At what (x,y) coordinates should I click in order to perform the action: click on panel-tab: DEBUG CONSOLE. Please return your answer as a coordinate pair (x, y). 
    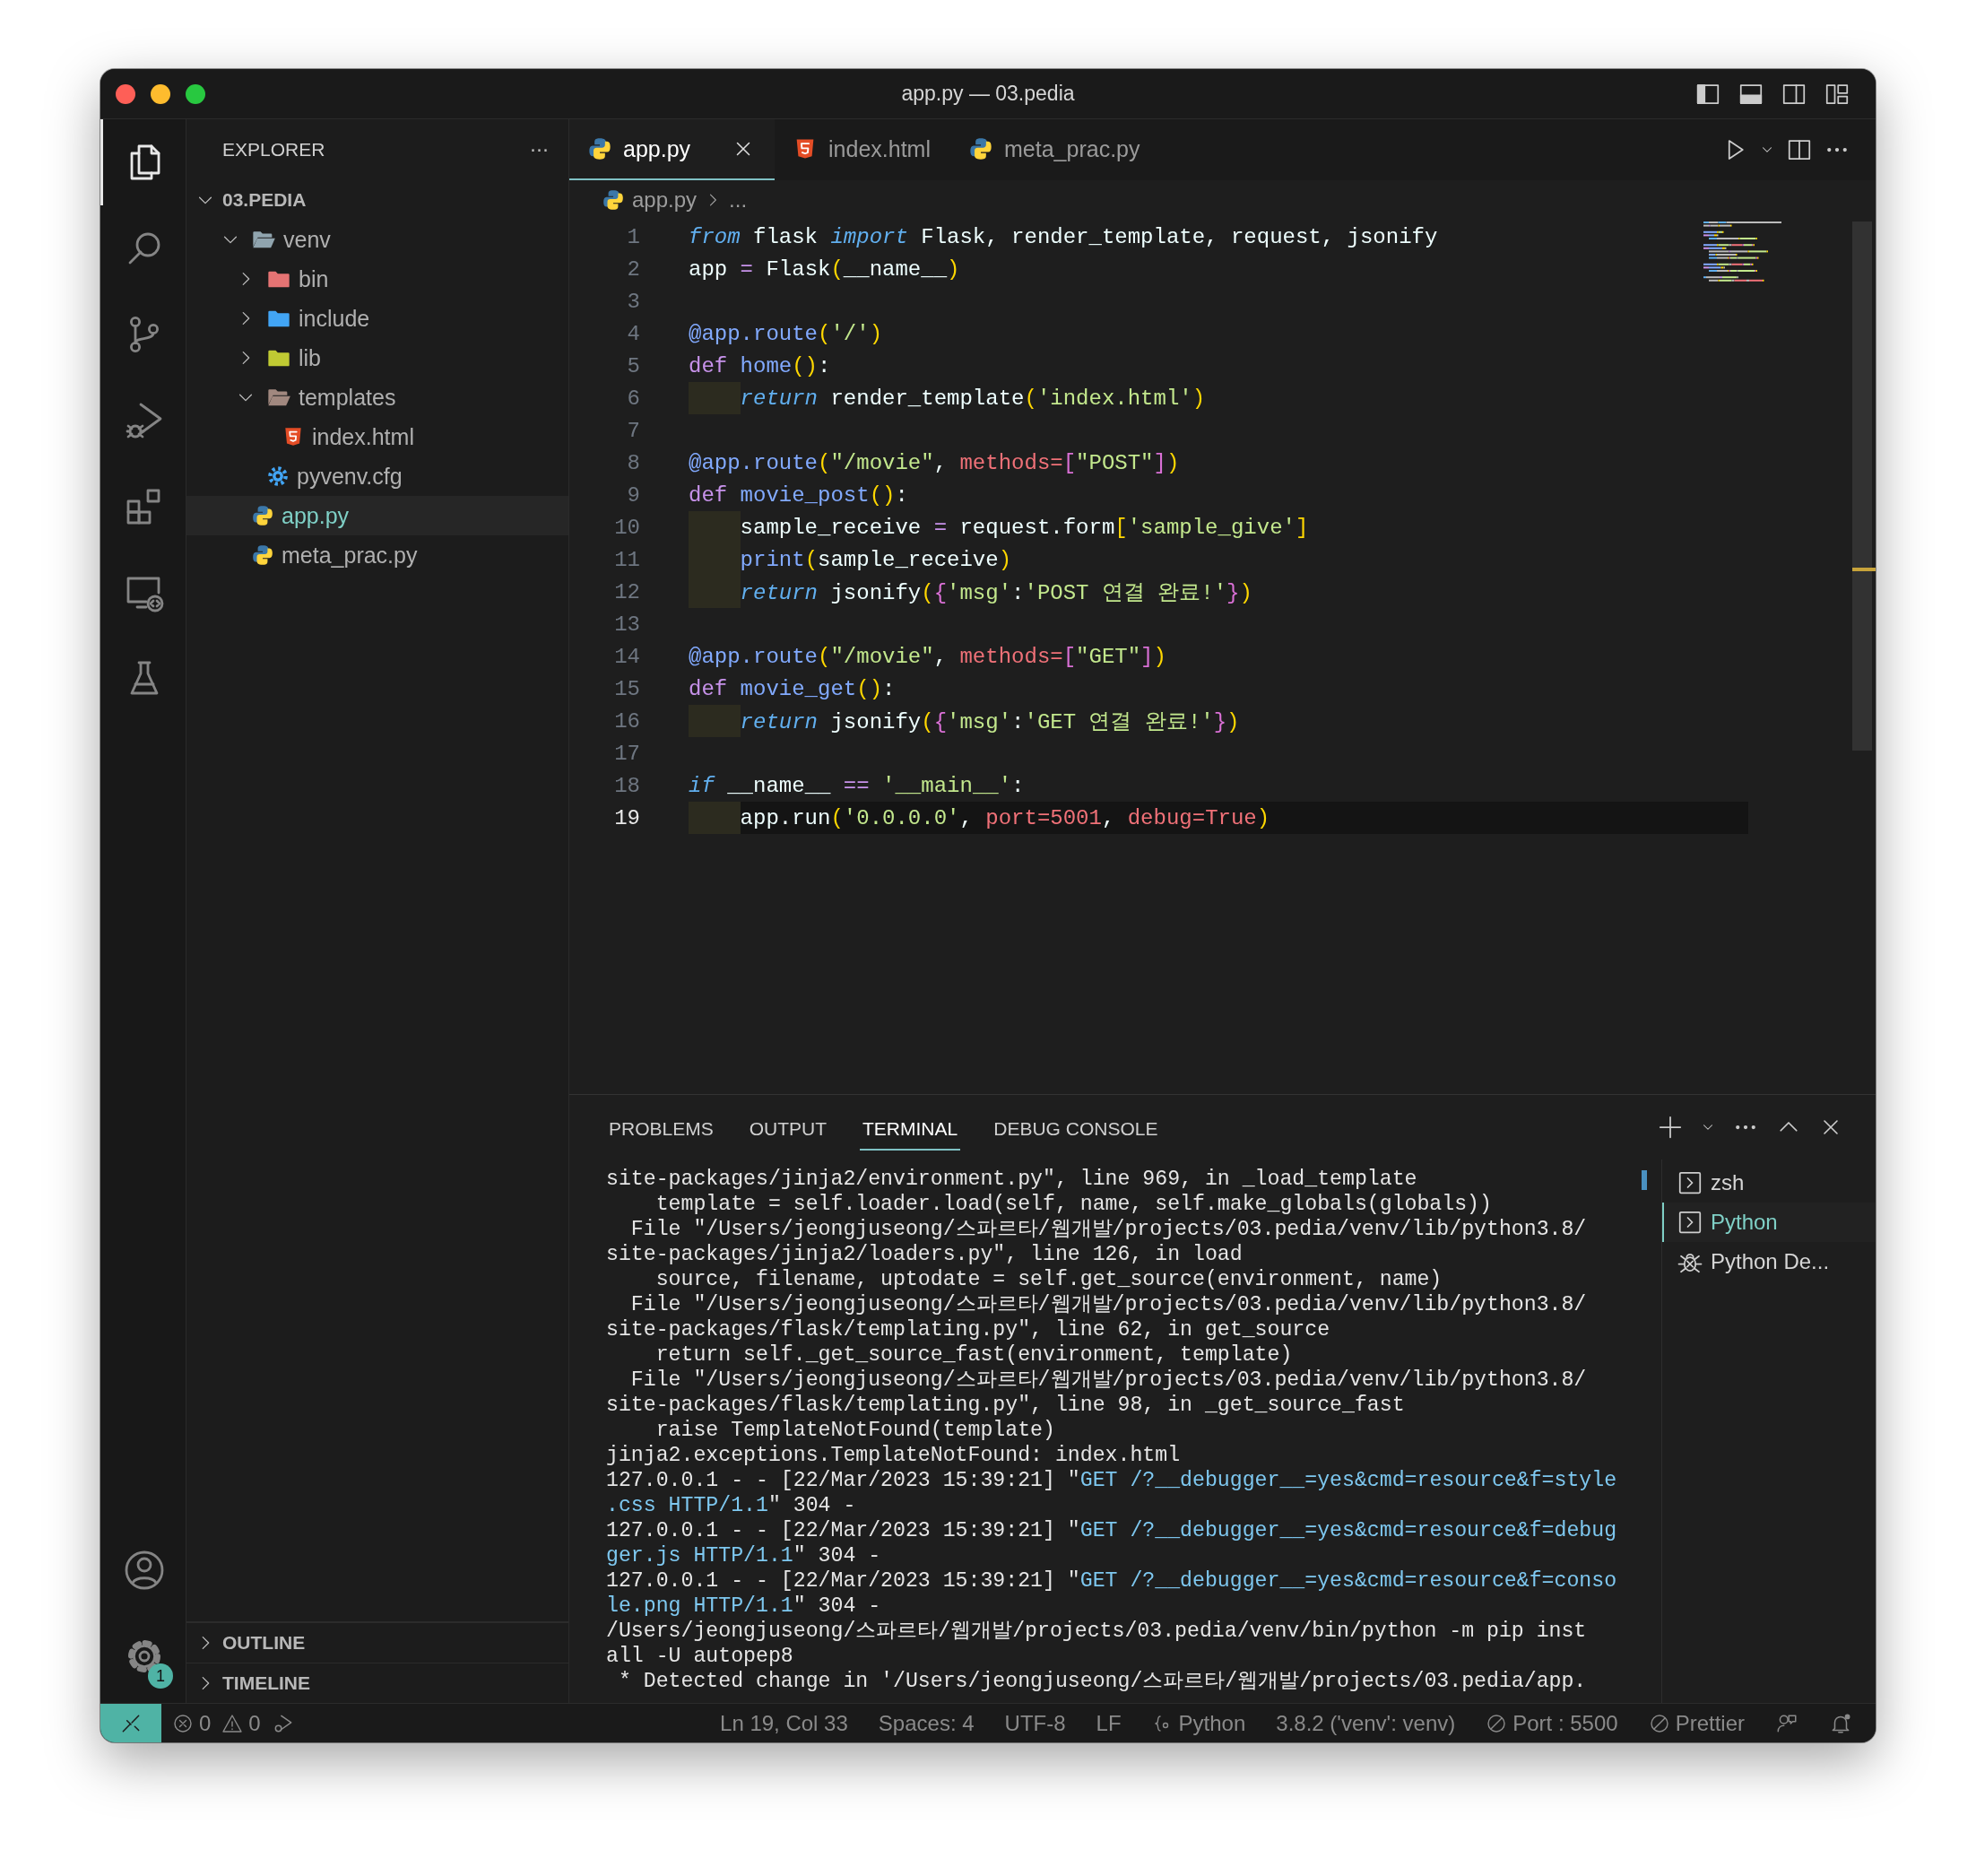
    Looking at the image, I should click on (1076, 1130).